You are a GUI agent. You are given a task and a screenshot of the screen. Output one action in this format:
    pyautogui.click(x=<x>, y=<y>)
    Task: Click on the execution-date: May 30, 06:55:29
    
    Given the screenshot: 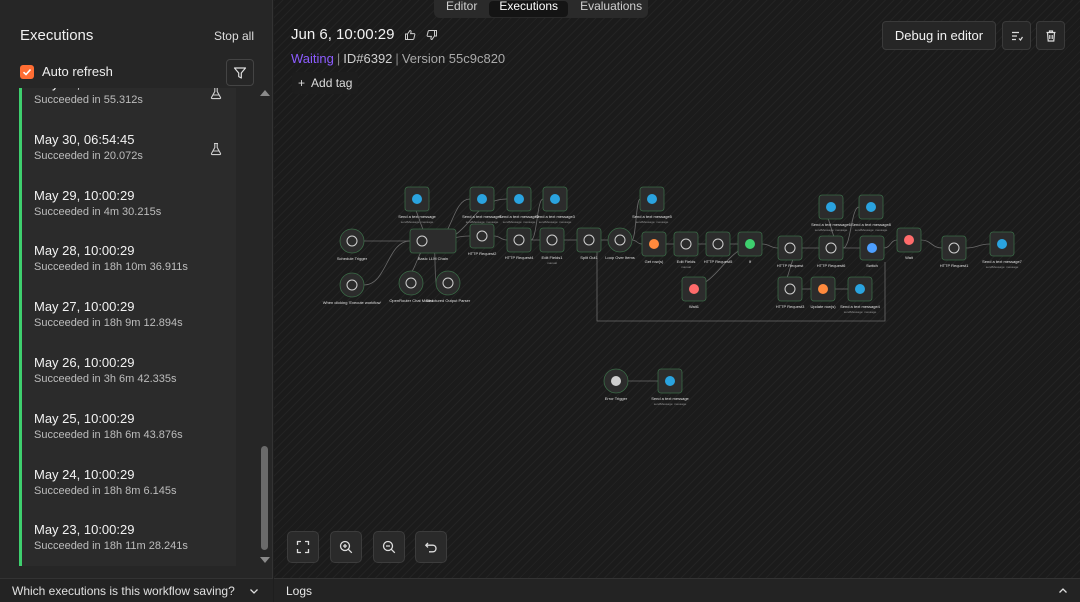 What is the action you would take?
    pyautogui.click(x=135, y=90)
    